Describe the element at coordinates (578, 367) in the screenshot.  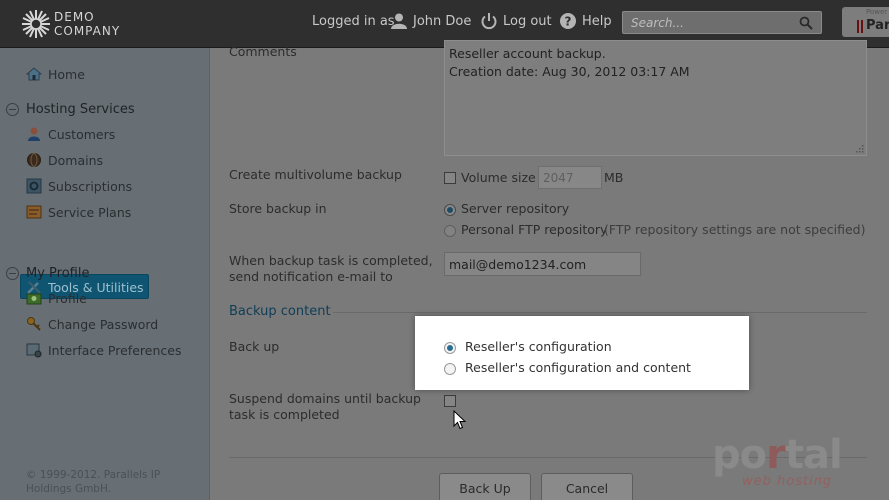
I see `reseller-configuration-content-label: Reseller's configuration and content` at that location.